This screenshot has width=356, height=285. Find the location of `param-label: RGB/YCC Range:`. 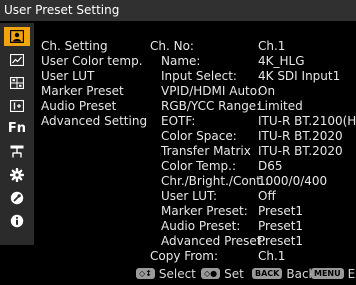

param-label: RGB/YCC Range: is located at coordinates (211, 106).